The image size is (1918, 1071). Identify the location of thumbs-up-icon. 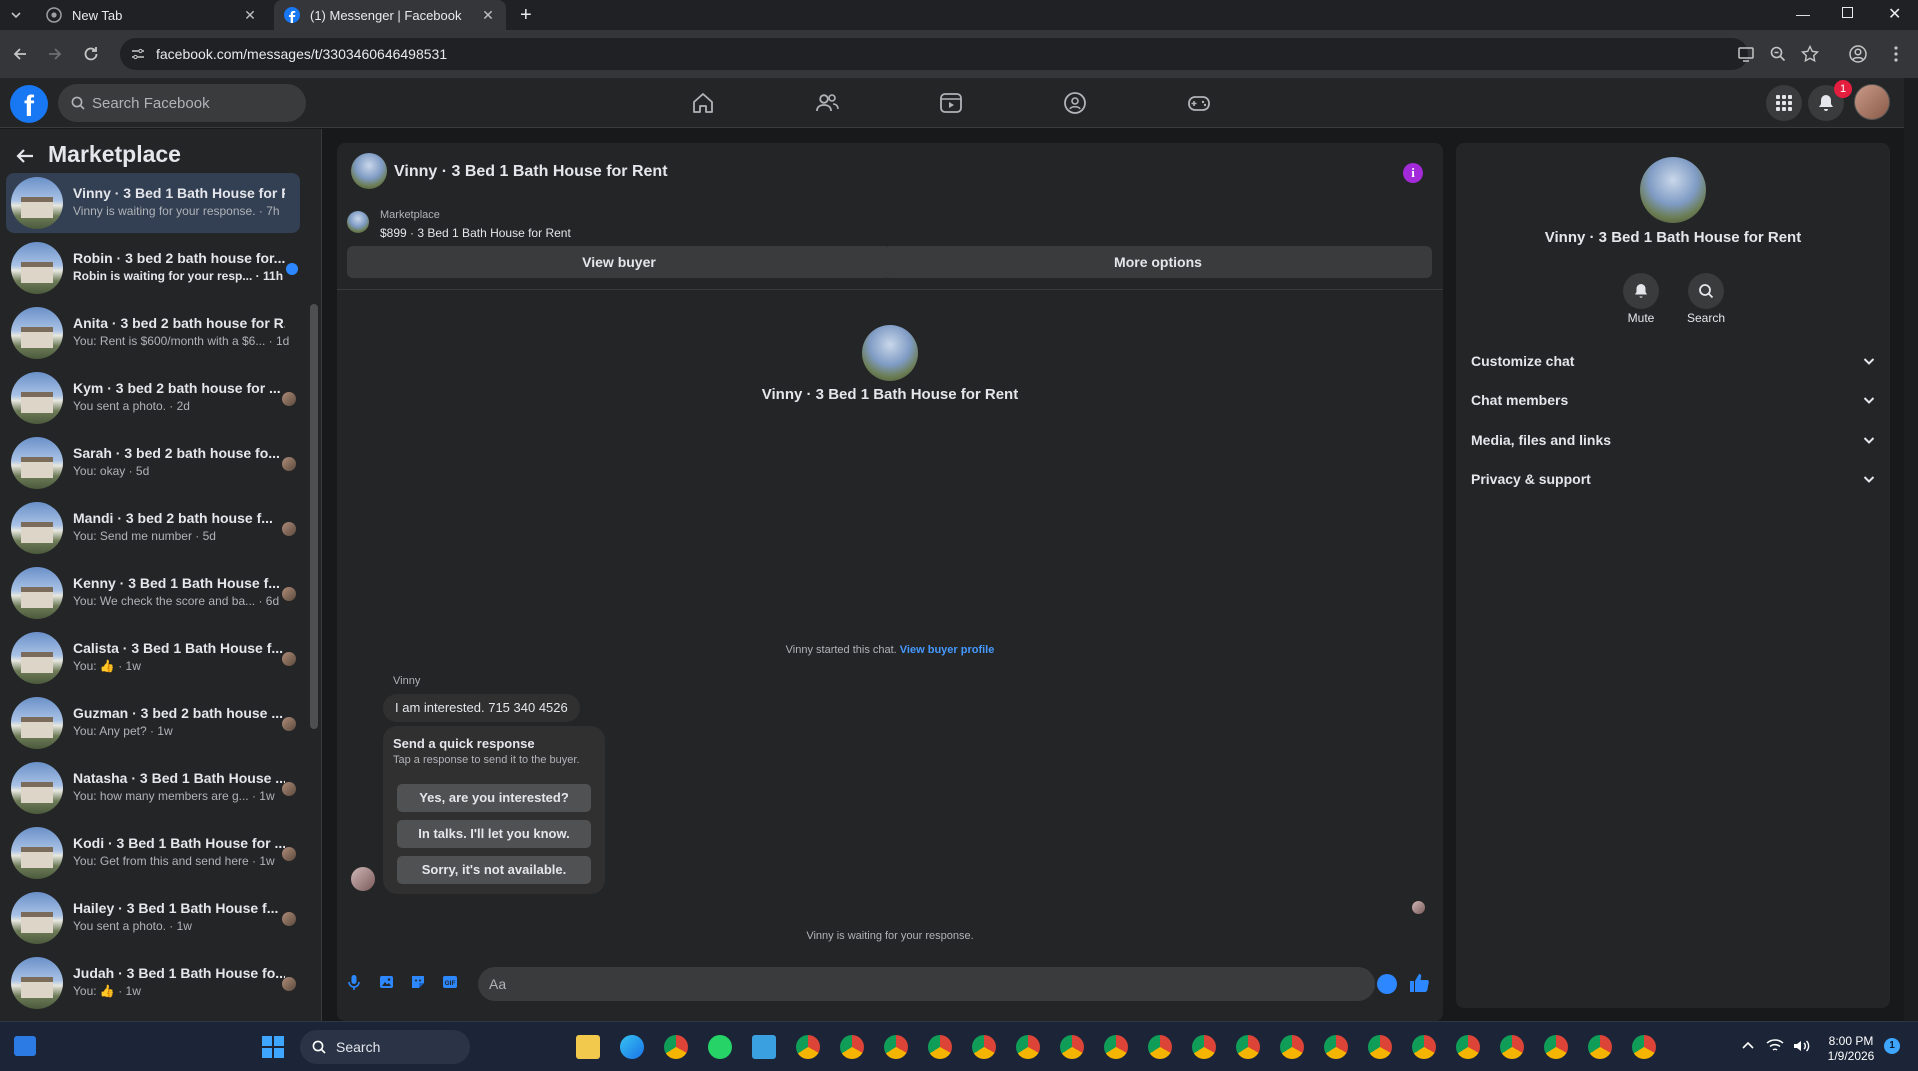
(1419, 983).